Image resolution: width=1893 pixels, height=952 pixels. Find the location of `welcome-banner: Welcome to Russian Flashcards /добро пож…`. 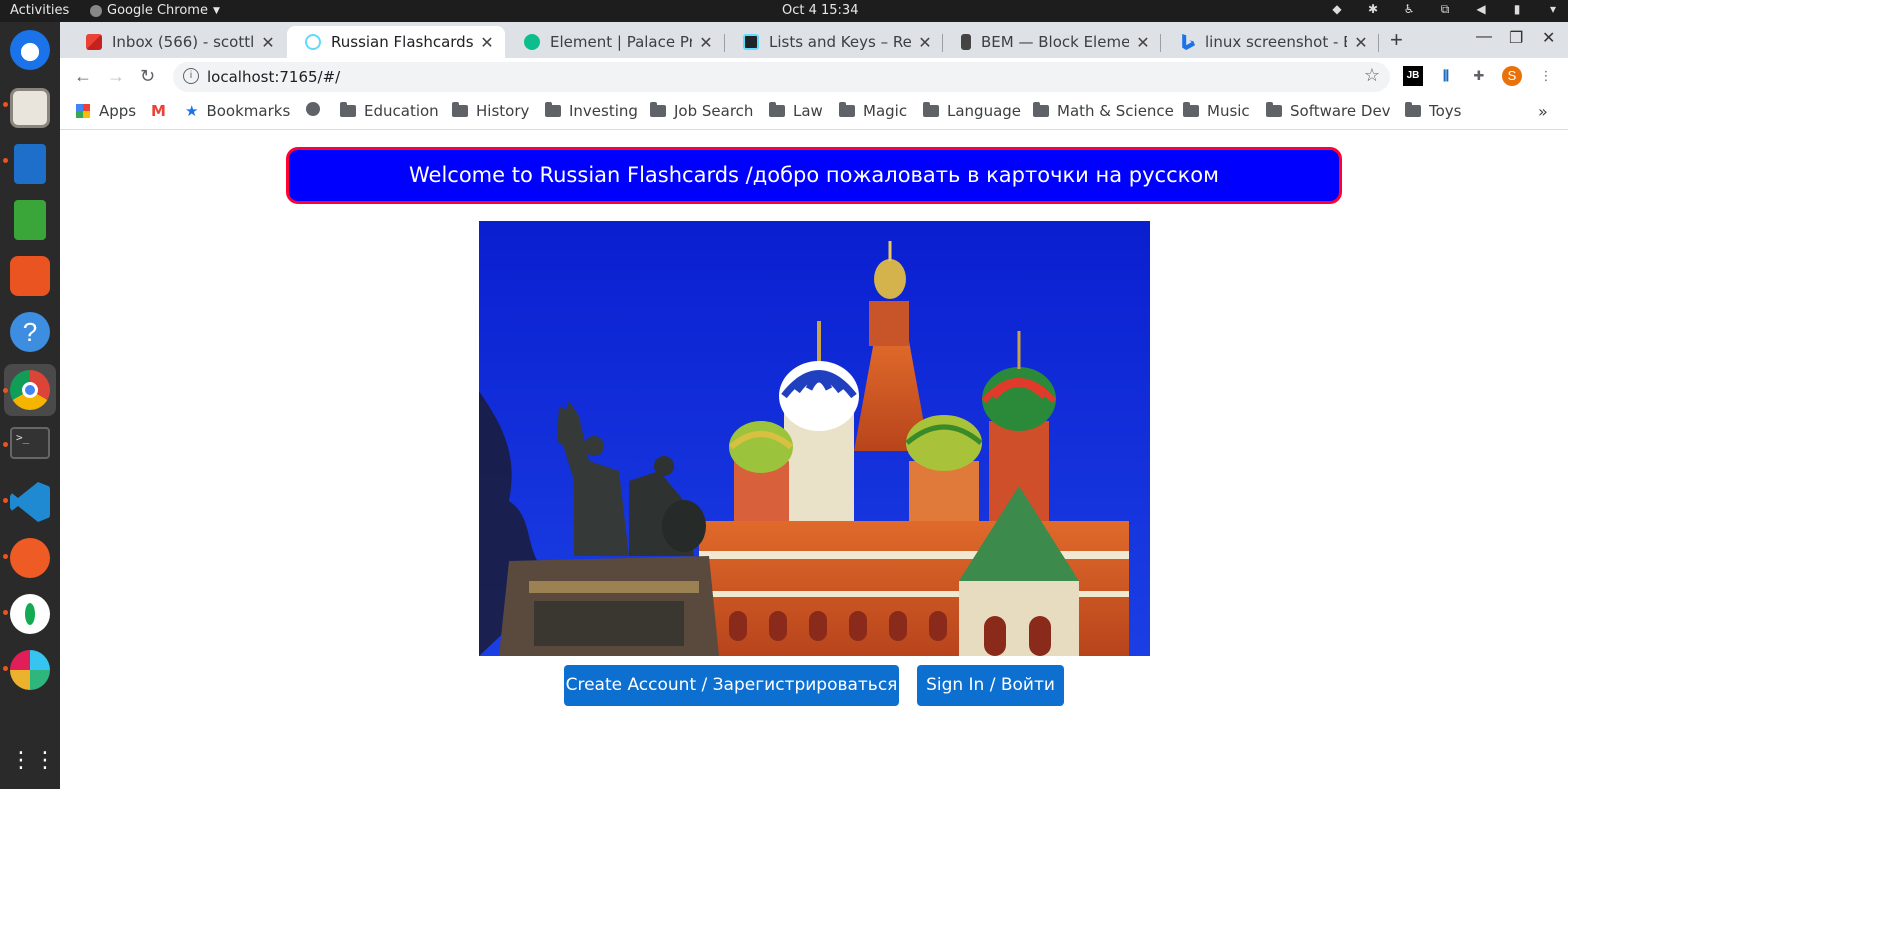

welcome-banner: Welcome to Russian Flashcards /добро пож… is located at coordinates (814, 175).